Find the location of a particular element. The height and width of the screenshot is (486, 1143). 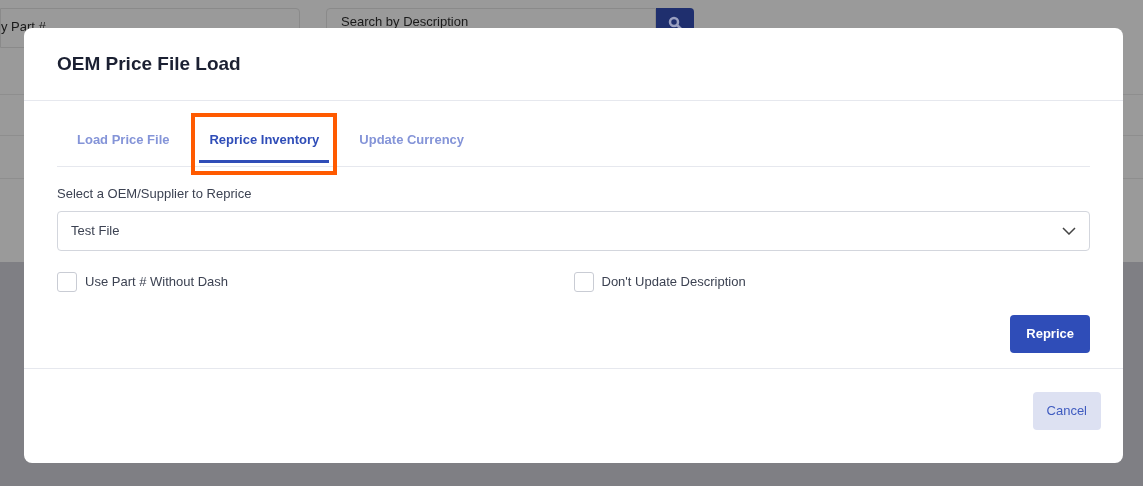

cancel-button: Cancel is located at coordinates (1066, 411).